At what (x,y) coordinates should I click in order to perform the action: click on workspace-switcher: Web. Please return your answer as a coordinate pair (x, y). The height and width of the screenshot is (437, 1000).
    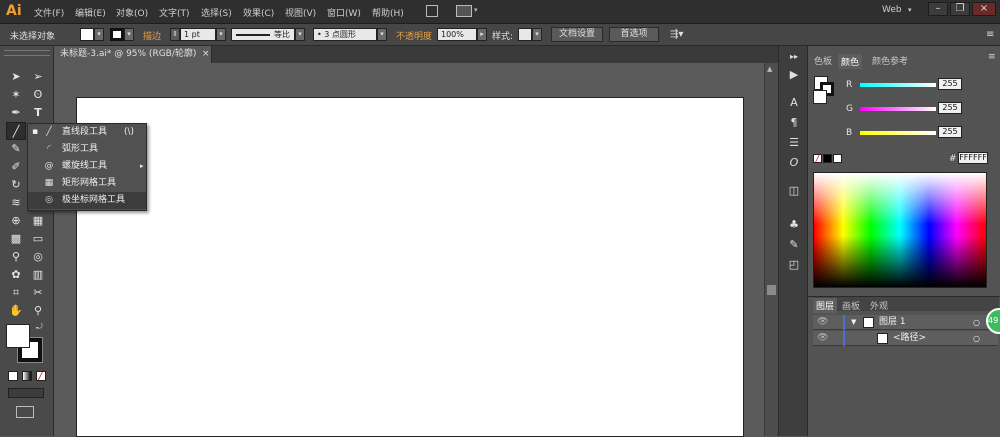
    Looking at the image, I should click on (892, 10).